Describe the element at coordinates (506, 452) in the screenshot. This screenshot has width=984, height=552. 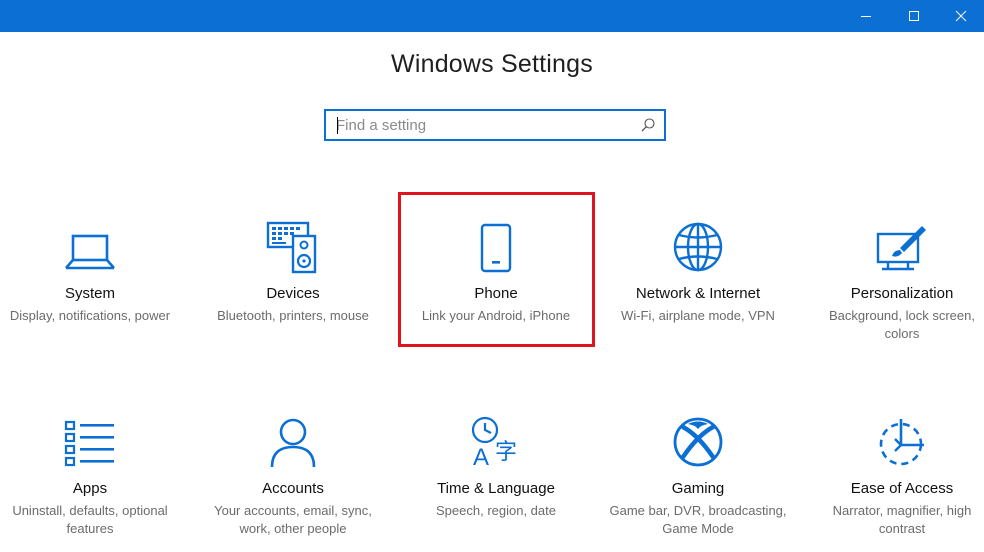
I see `svg-text: 字` at that location.